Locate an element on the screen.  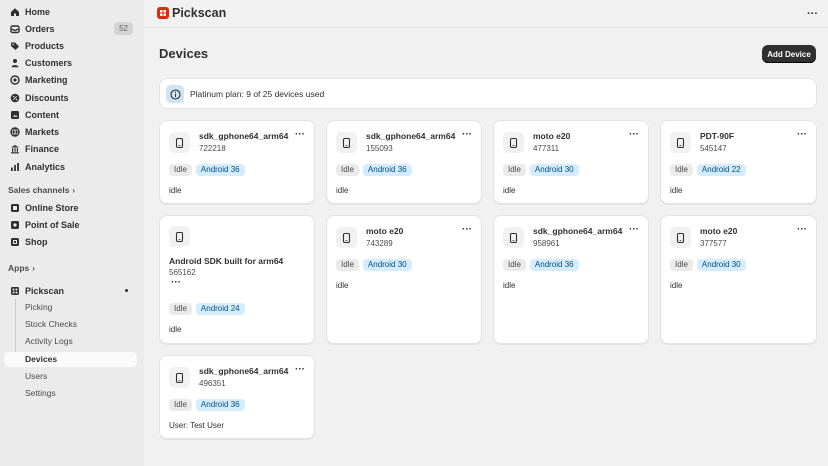
sidebar-subitem-label: Devices is located at coordinates (41, 359).